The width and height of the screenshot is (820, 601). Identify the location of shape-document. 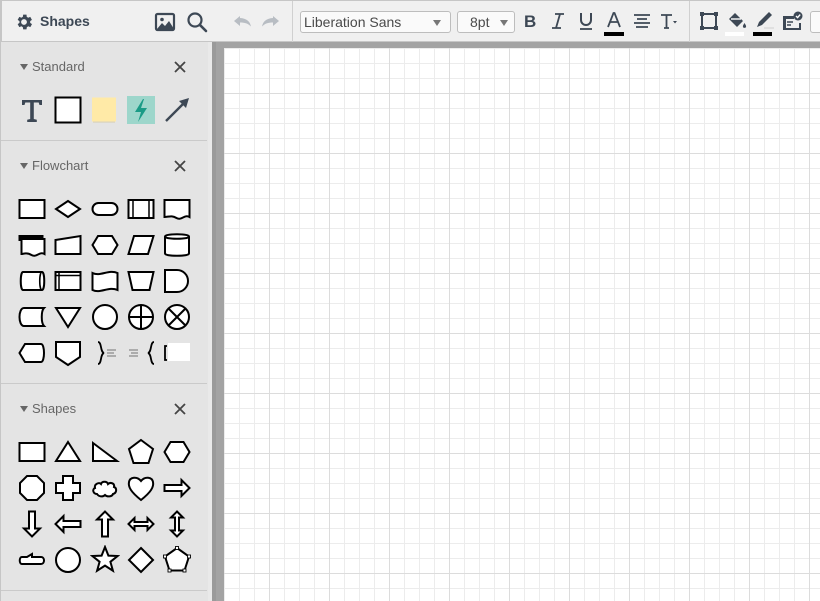
(177, 209).